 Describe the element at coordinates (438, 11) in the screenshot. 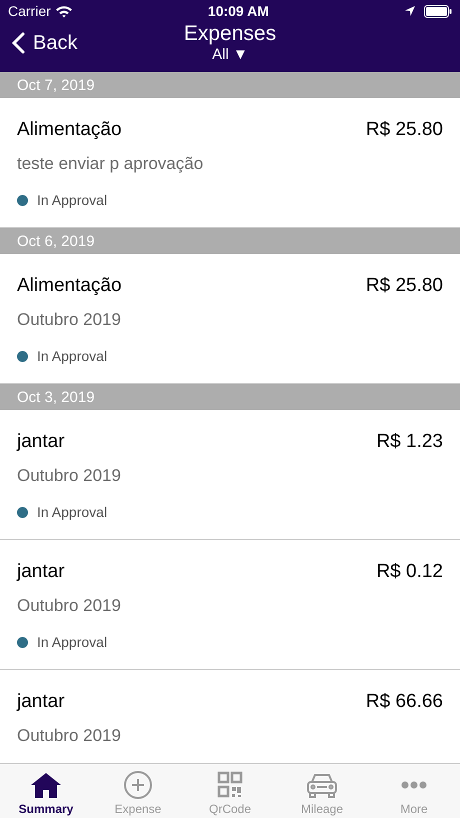

I see `battery-icon` at that location.